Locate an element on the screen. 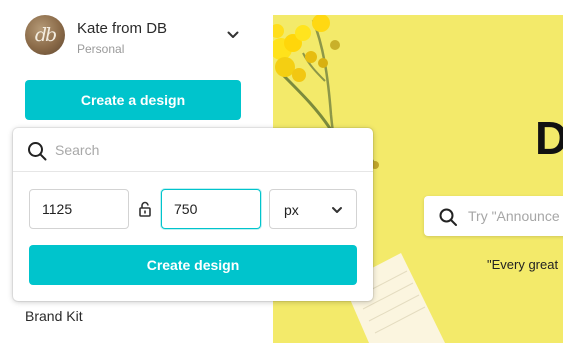 This screenshot has width=563, height=343. account-switcher: db Kate from DB Personal is located at coordinates (137, 37).